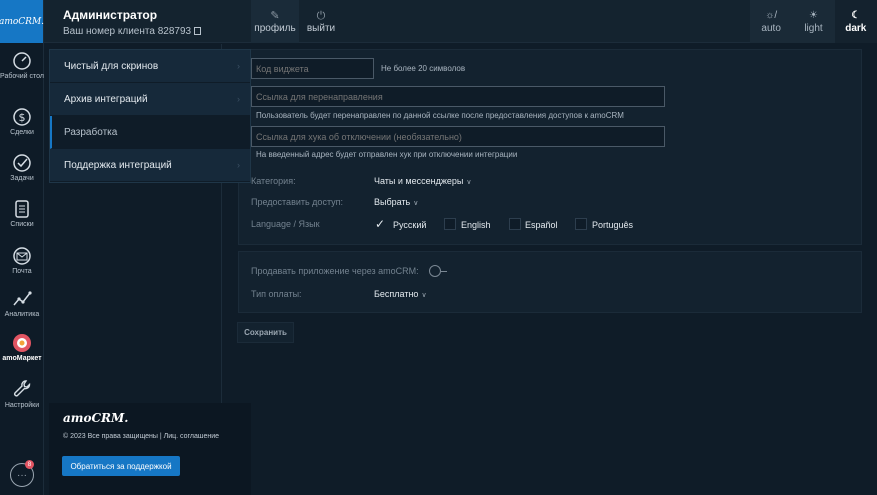  What do you see at coordinates (335, 271) in the screenshot?
I see `sell-app-label: Продавать приложение через amoCRM:` at bounding box center [335, 271].